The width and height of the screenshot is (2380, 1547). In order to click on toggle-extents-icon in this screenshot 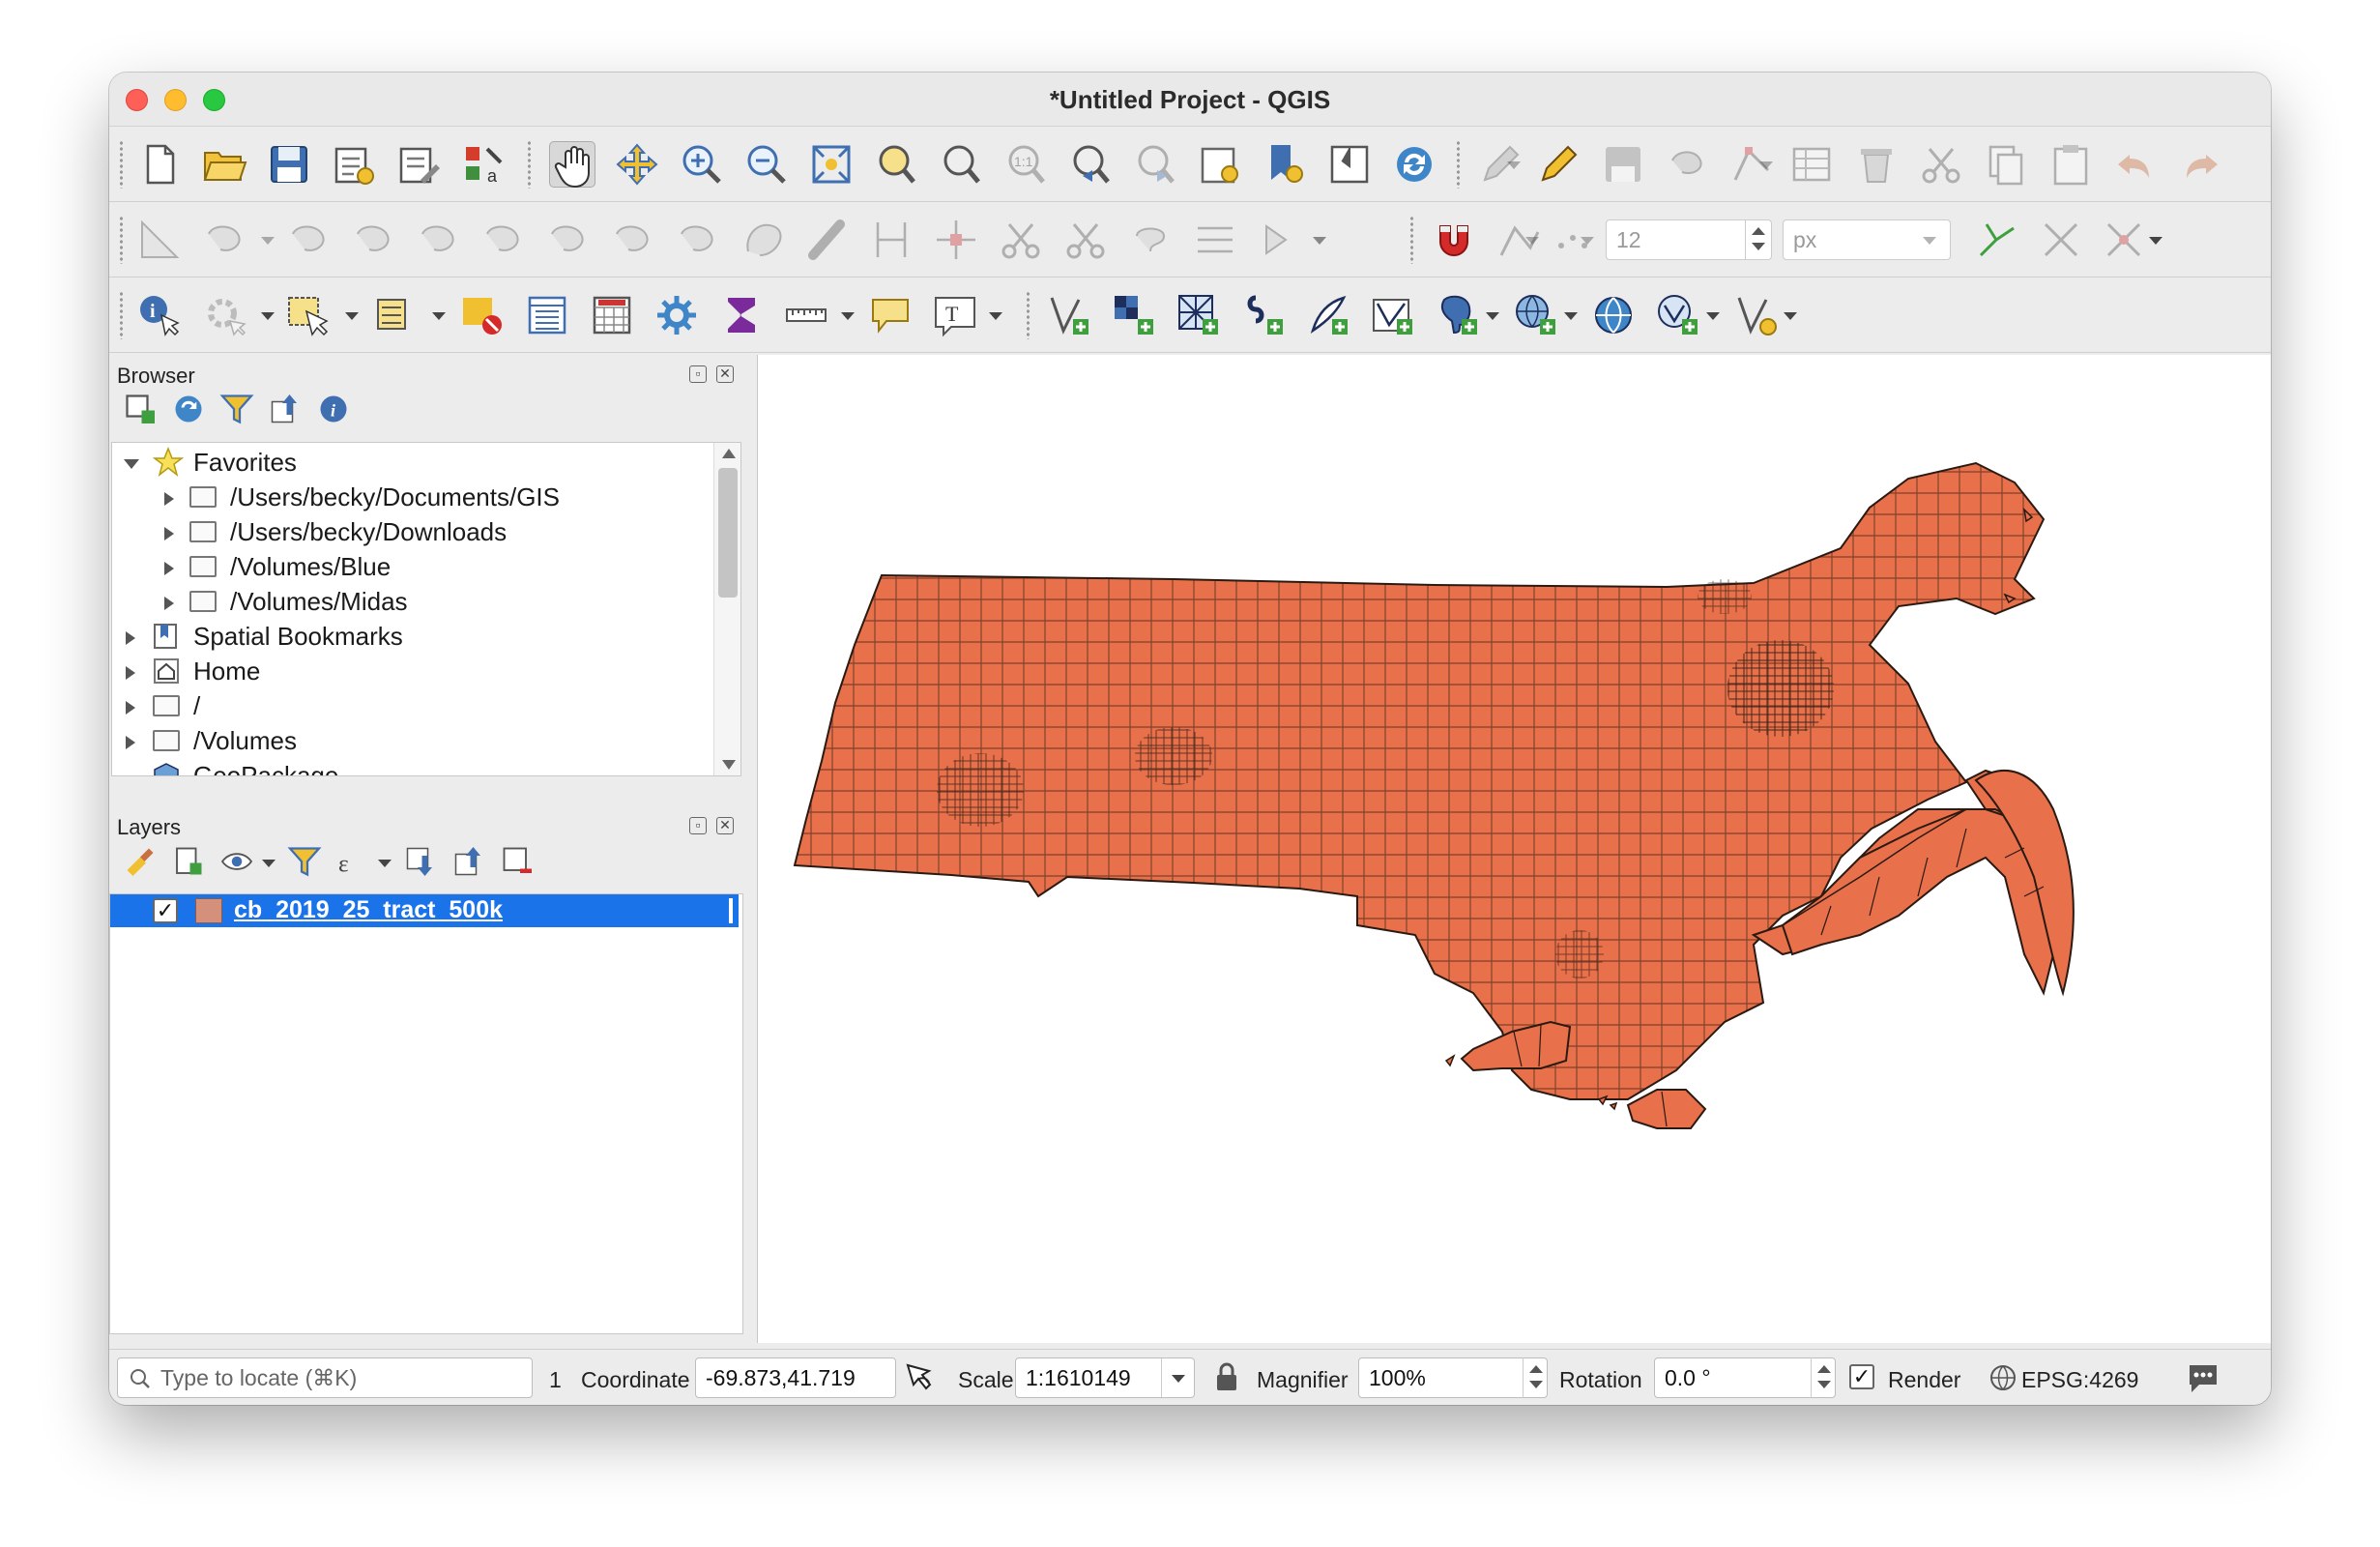, I will do `click(919, 1377)`.